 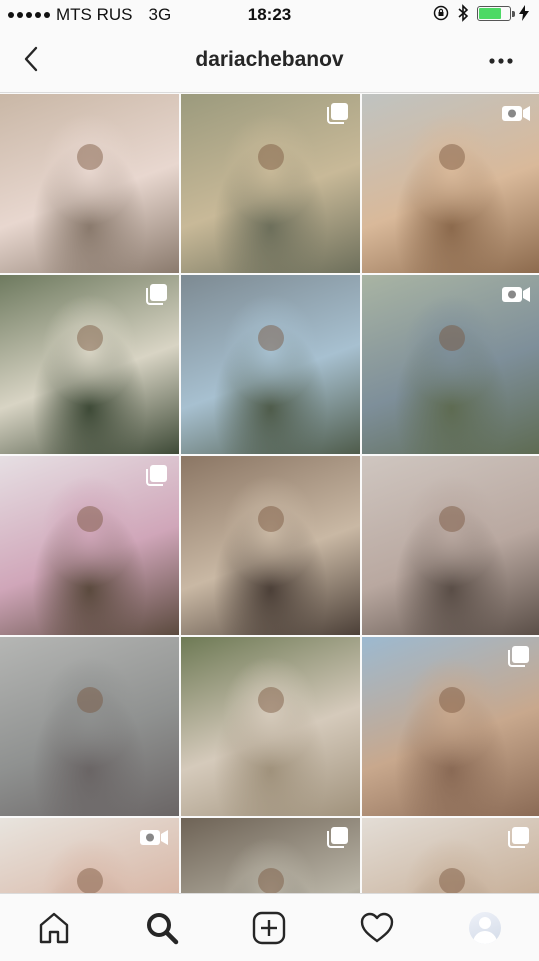 I want to click on orientation-lock-icon, so click(x=441, y=13).